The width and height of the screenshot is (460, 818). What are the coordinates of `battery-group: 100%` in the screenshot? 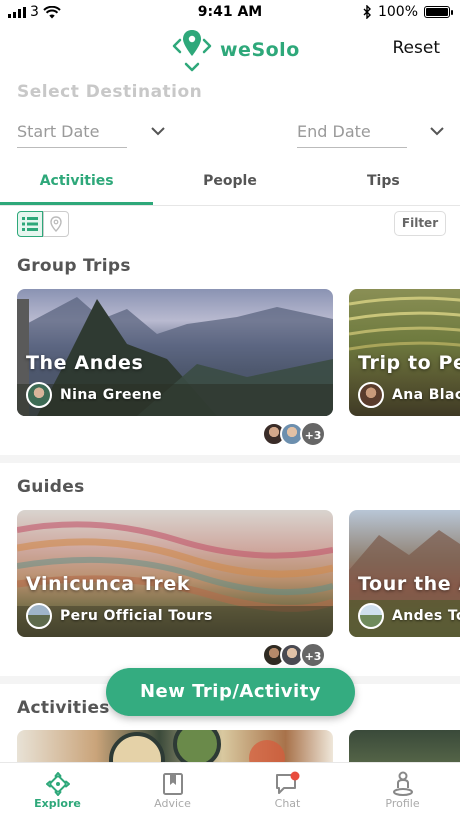 It's located at (408, 12).